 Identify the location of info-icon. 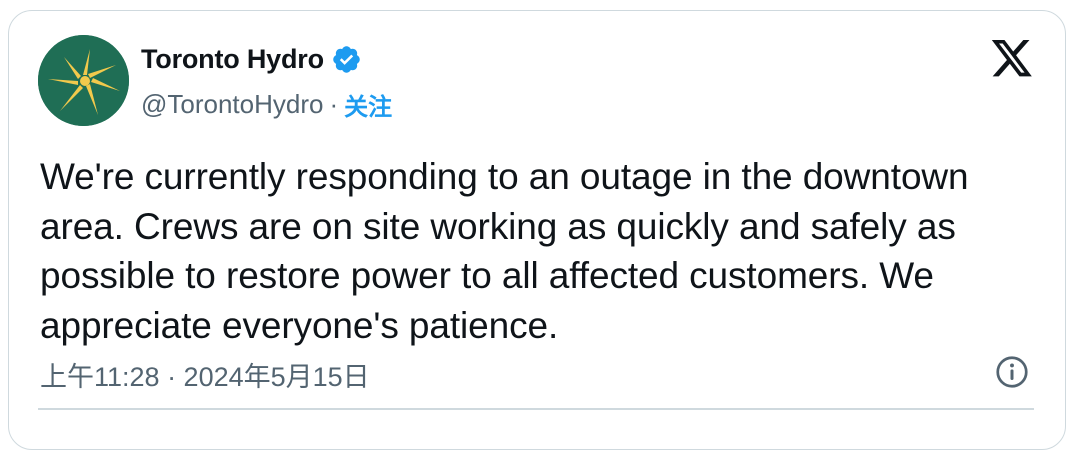
(1012, 372).